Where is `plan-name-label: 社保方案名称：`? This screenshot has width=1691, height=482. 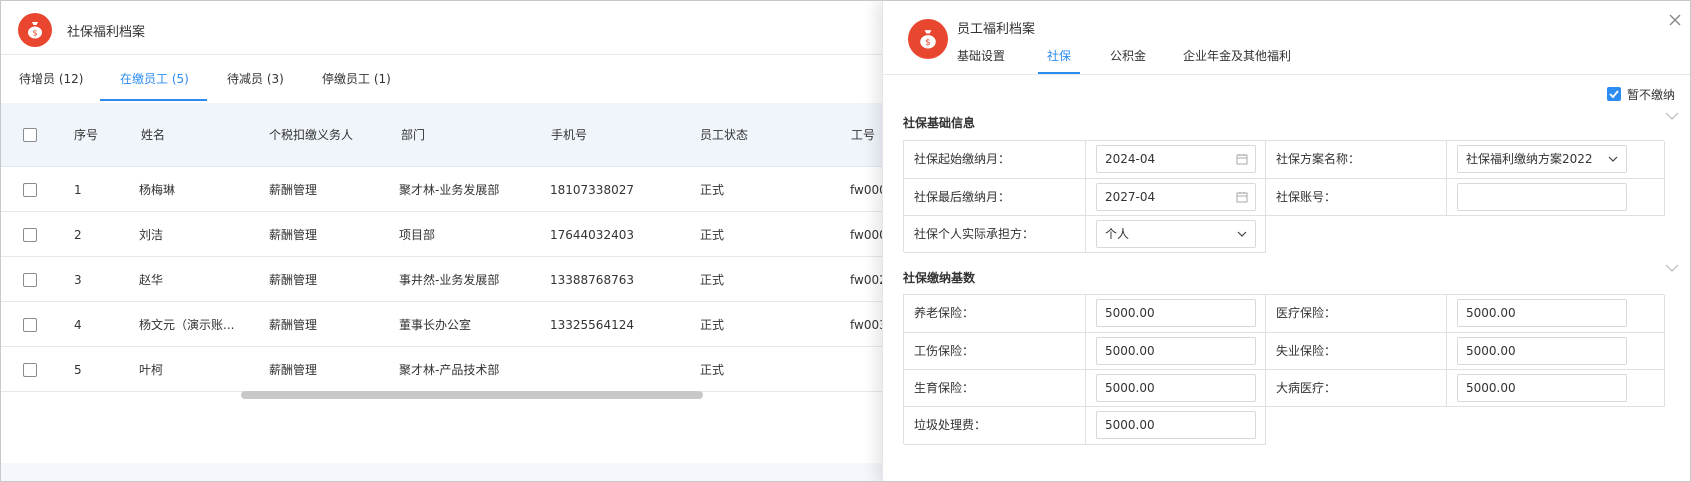
plan-name-label: 社保方案名称： is located at coordinates (1356, 160).